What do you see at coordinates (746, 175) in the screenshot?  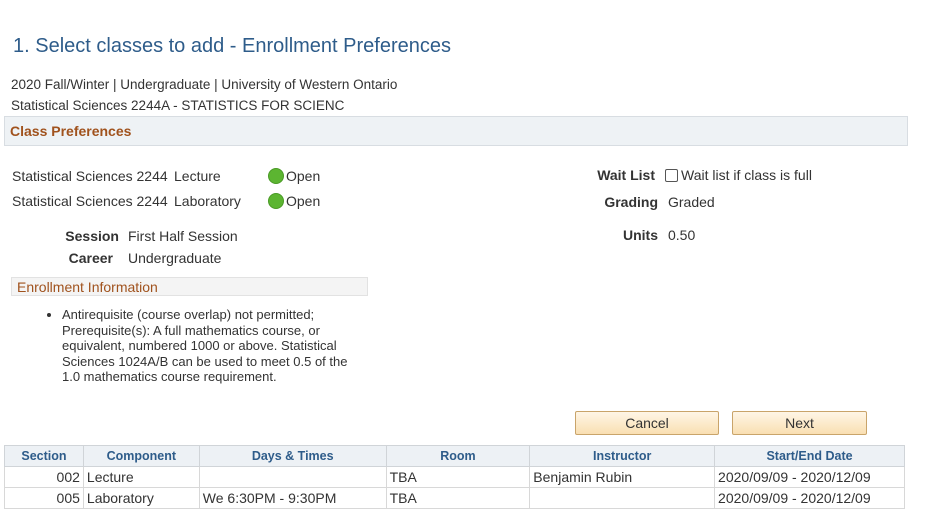 I see `waitlist-checkbox-label: Wait list if class is full` at bounding box center [746, 175].